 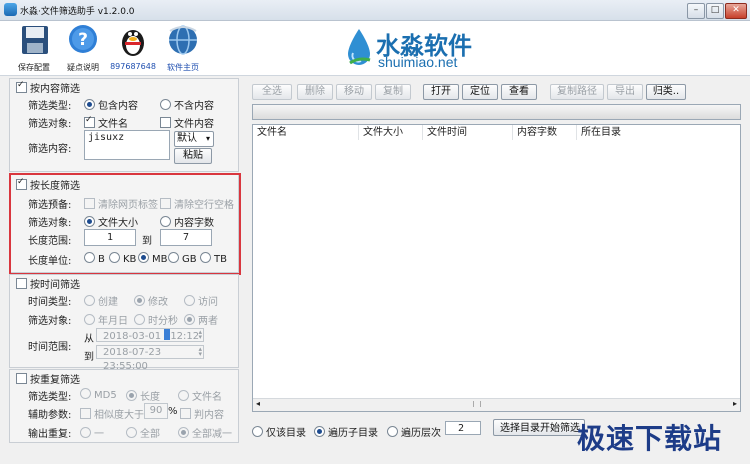 I want to click on column-header-filename: 文件名, so click(x=306, y=132).